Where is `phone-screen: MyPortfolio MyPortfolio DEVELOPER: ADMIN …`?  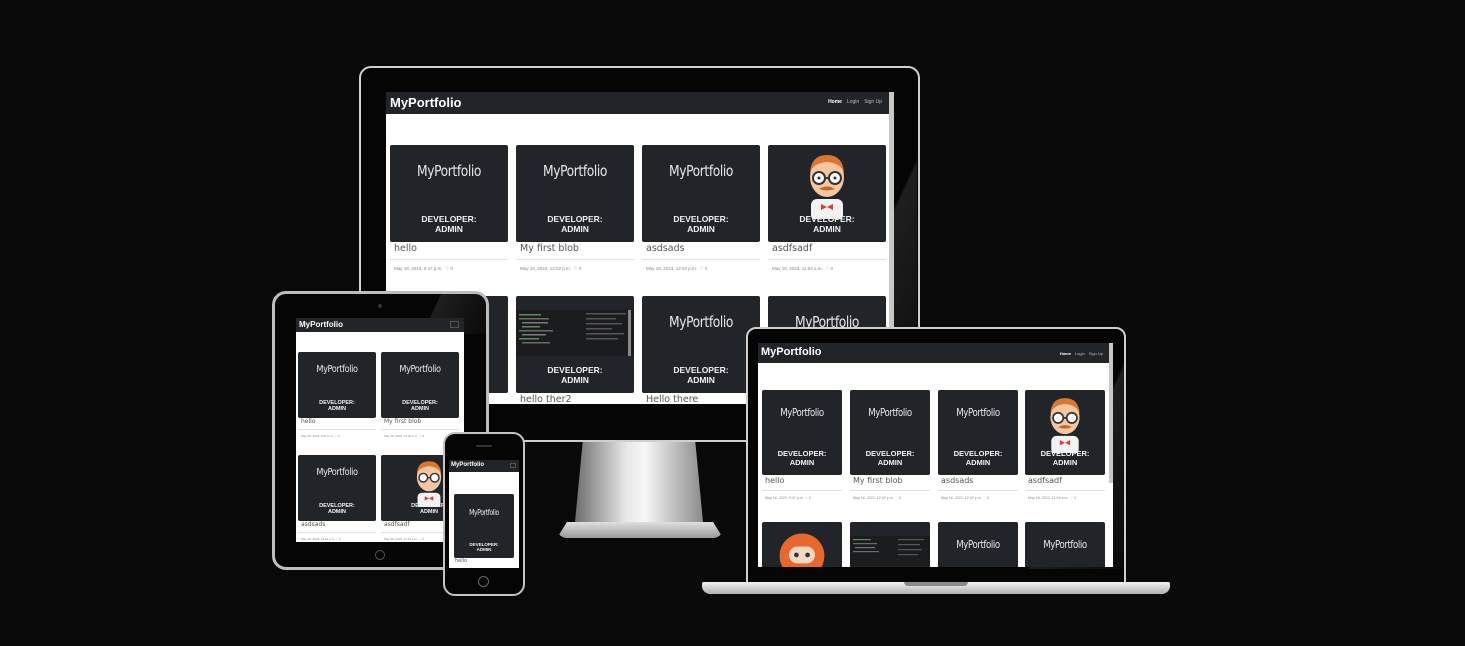
phone-screen: MyPortfolio MyPortfolio DEVELOPER: ADMIN … is located at coordinates (484, 514).